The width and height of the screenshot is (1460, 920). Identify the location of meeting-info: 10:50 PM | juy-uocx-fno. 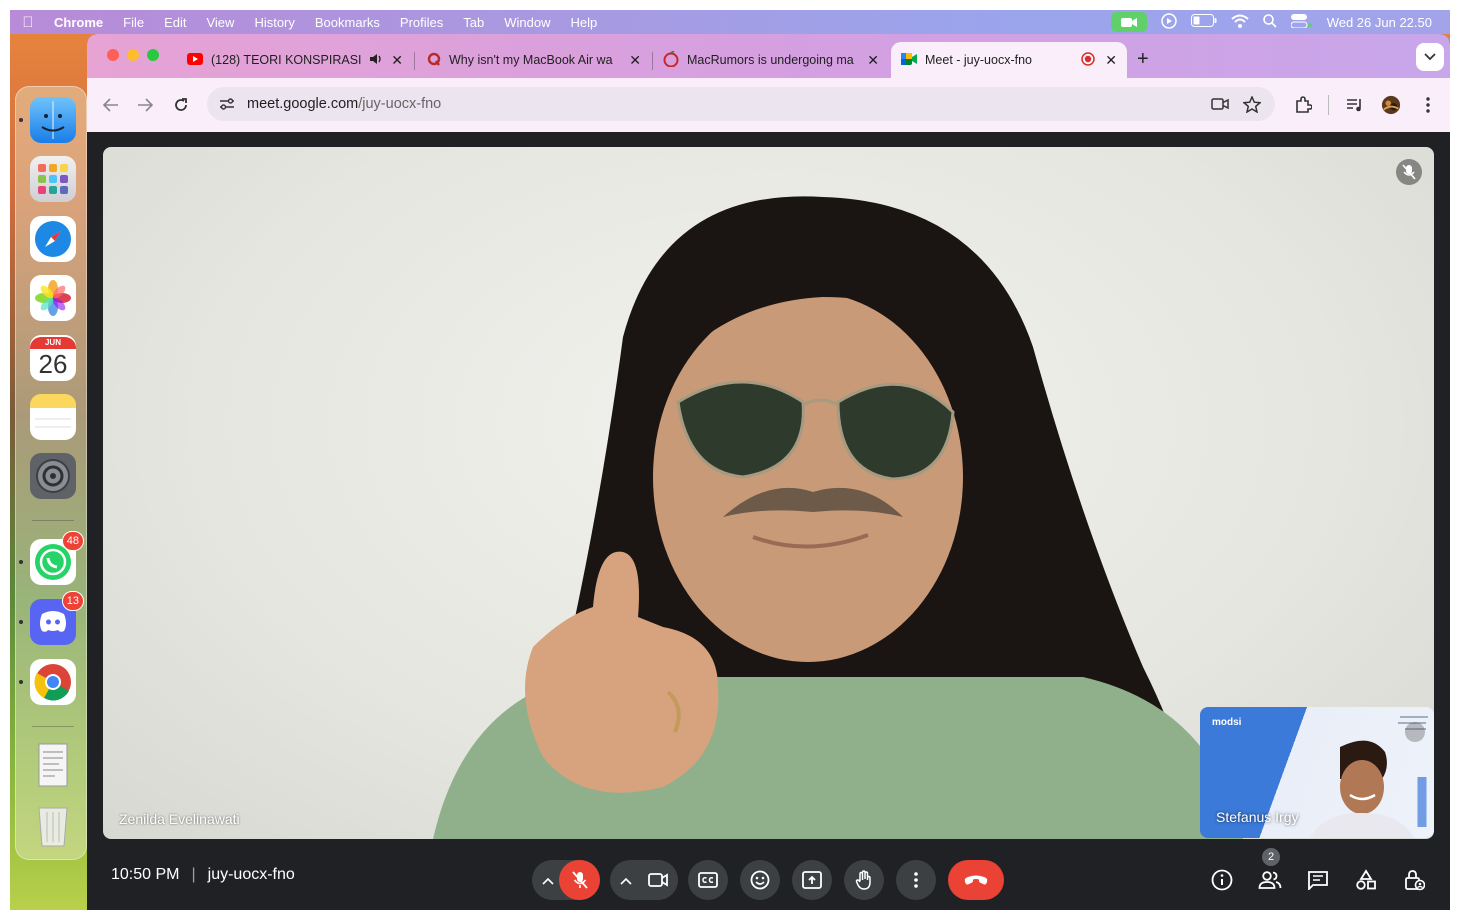
(203, 875).